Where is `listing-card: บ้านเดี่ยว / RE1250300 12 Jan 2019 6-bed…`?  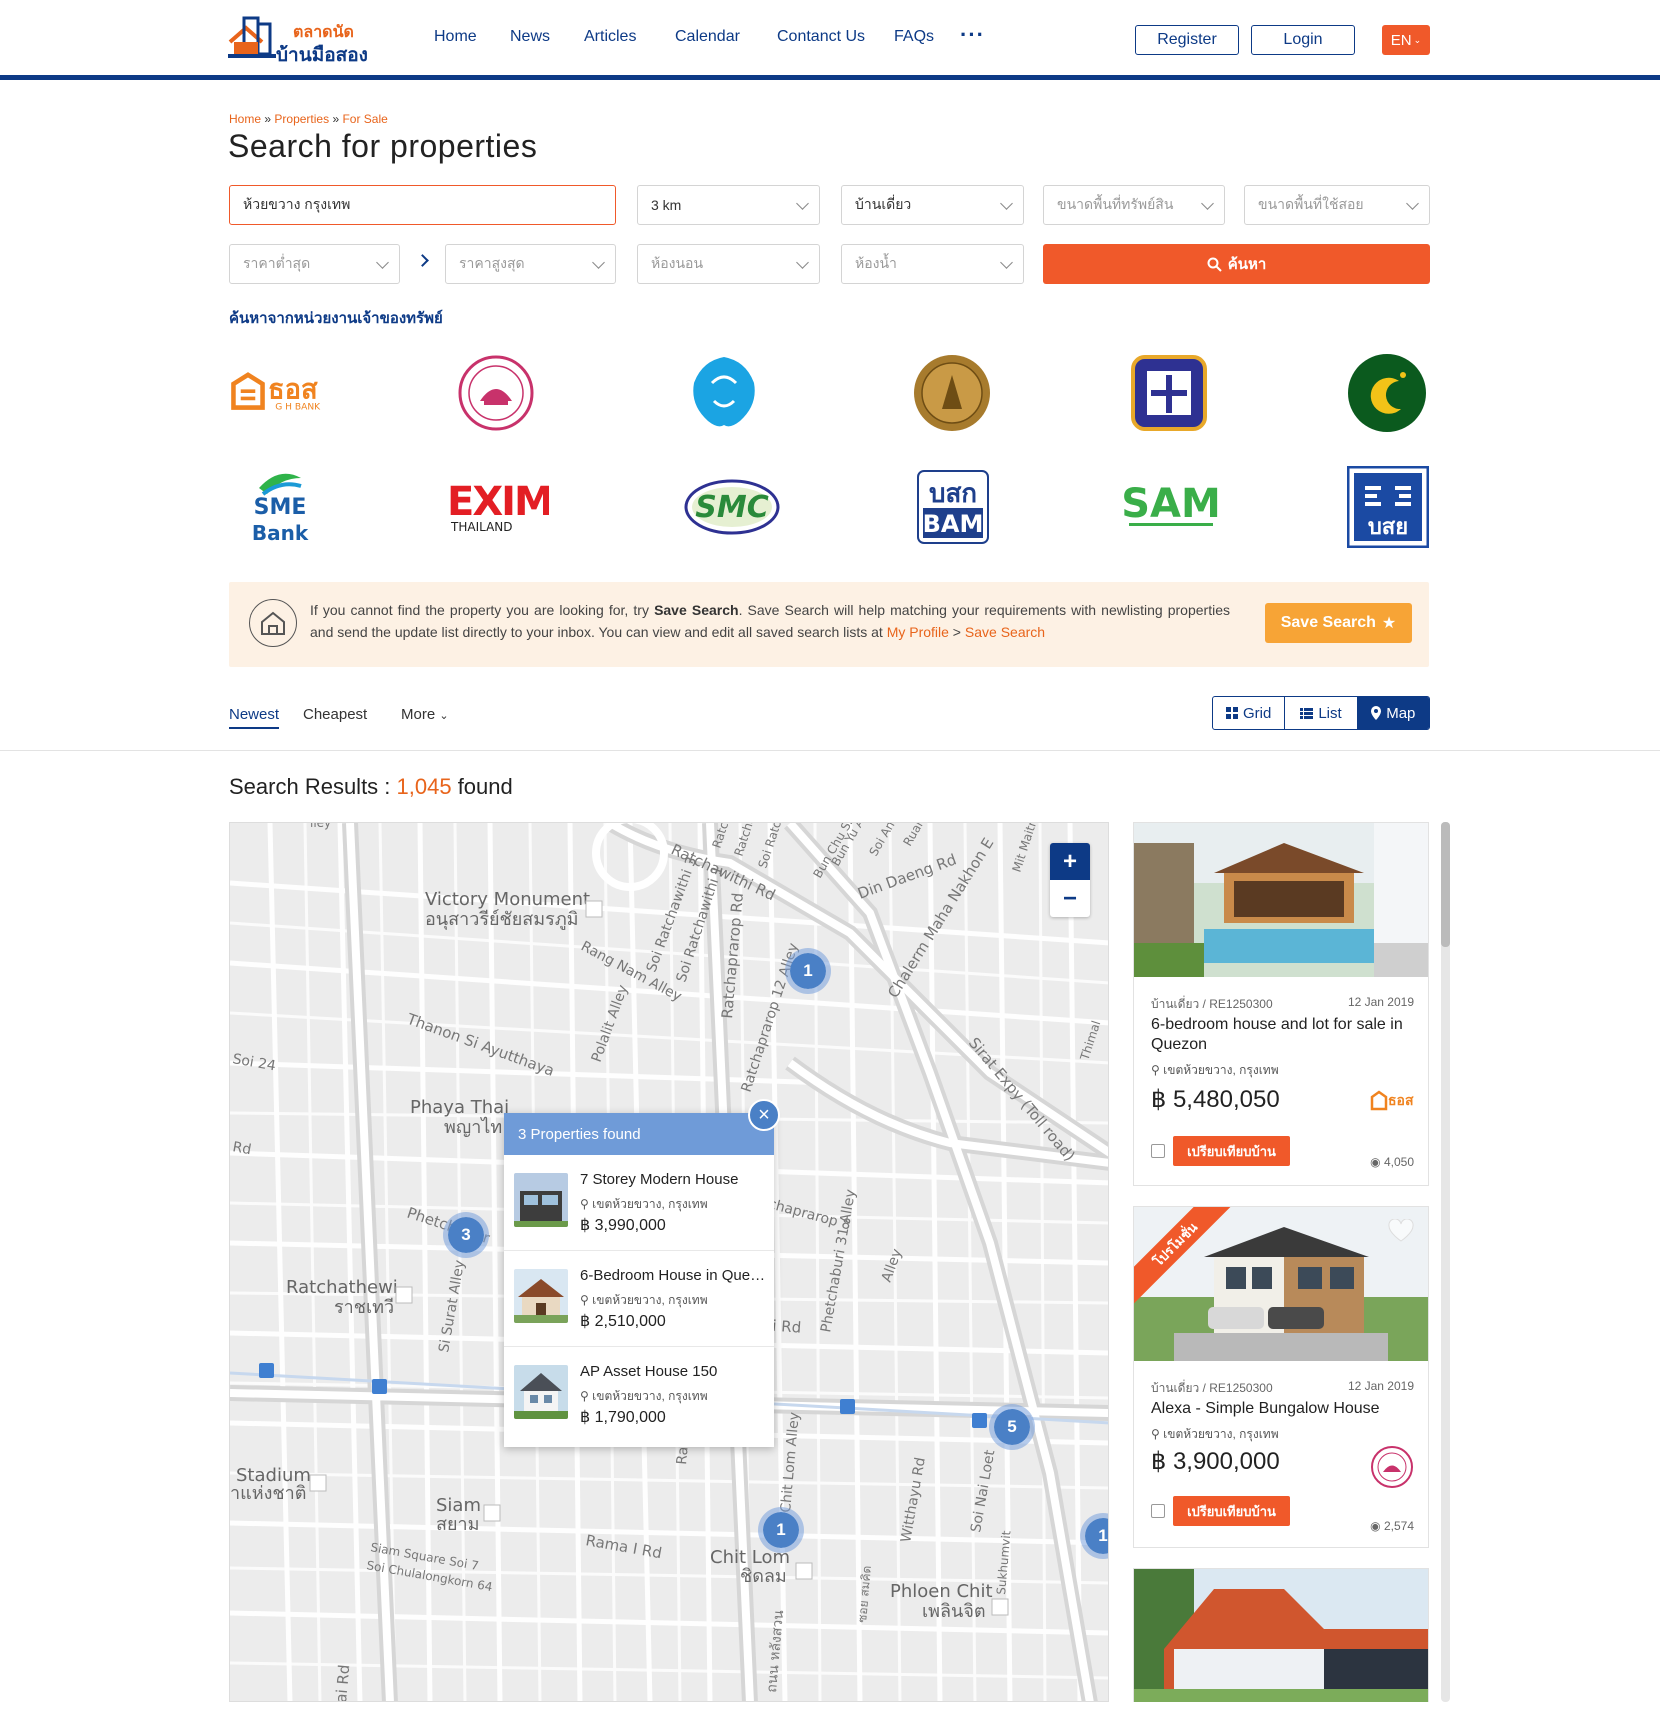 listing-card: บ้านเดี่ยว / RE1250300 12 Jan 2019 6-bed… is located at coordinates (1281, 1004).